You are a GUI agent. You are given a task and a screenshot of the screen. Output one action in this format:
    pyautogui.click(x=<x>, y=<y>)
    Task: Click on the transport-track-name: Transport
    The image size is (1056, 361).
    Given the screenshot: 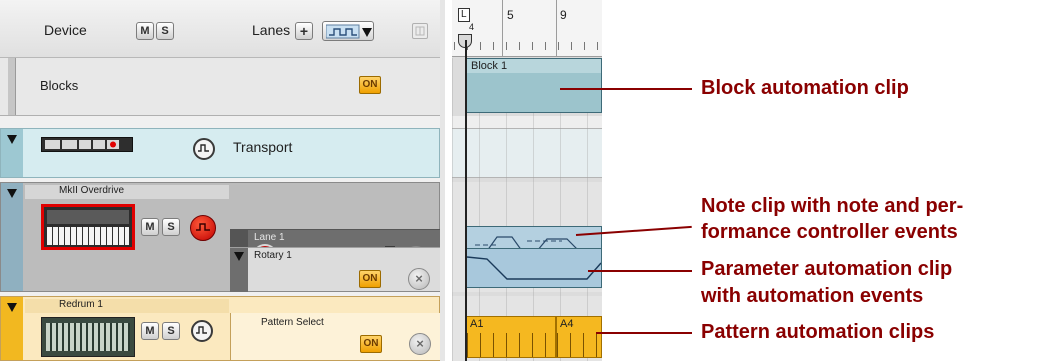 What is the action you would take?
    pyautogui.click(x=263, y=147)
    